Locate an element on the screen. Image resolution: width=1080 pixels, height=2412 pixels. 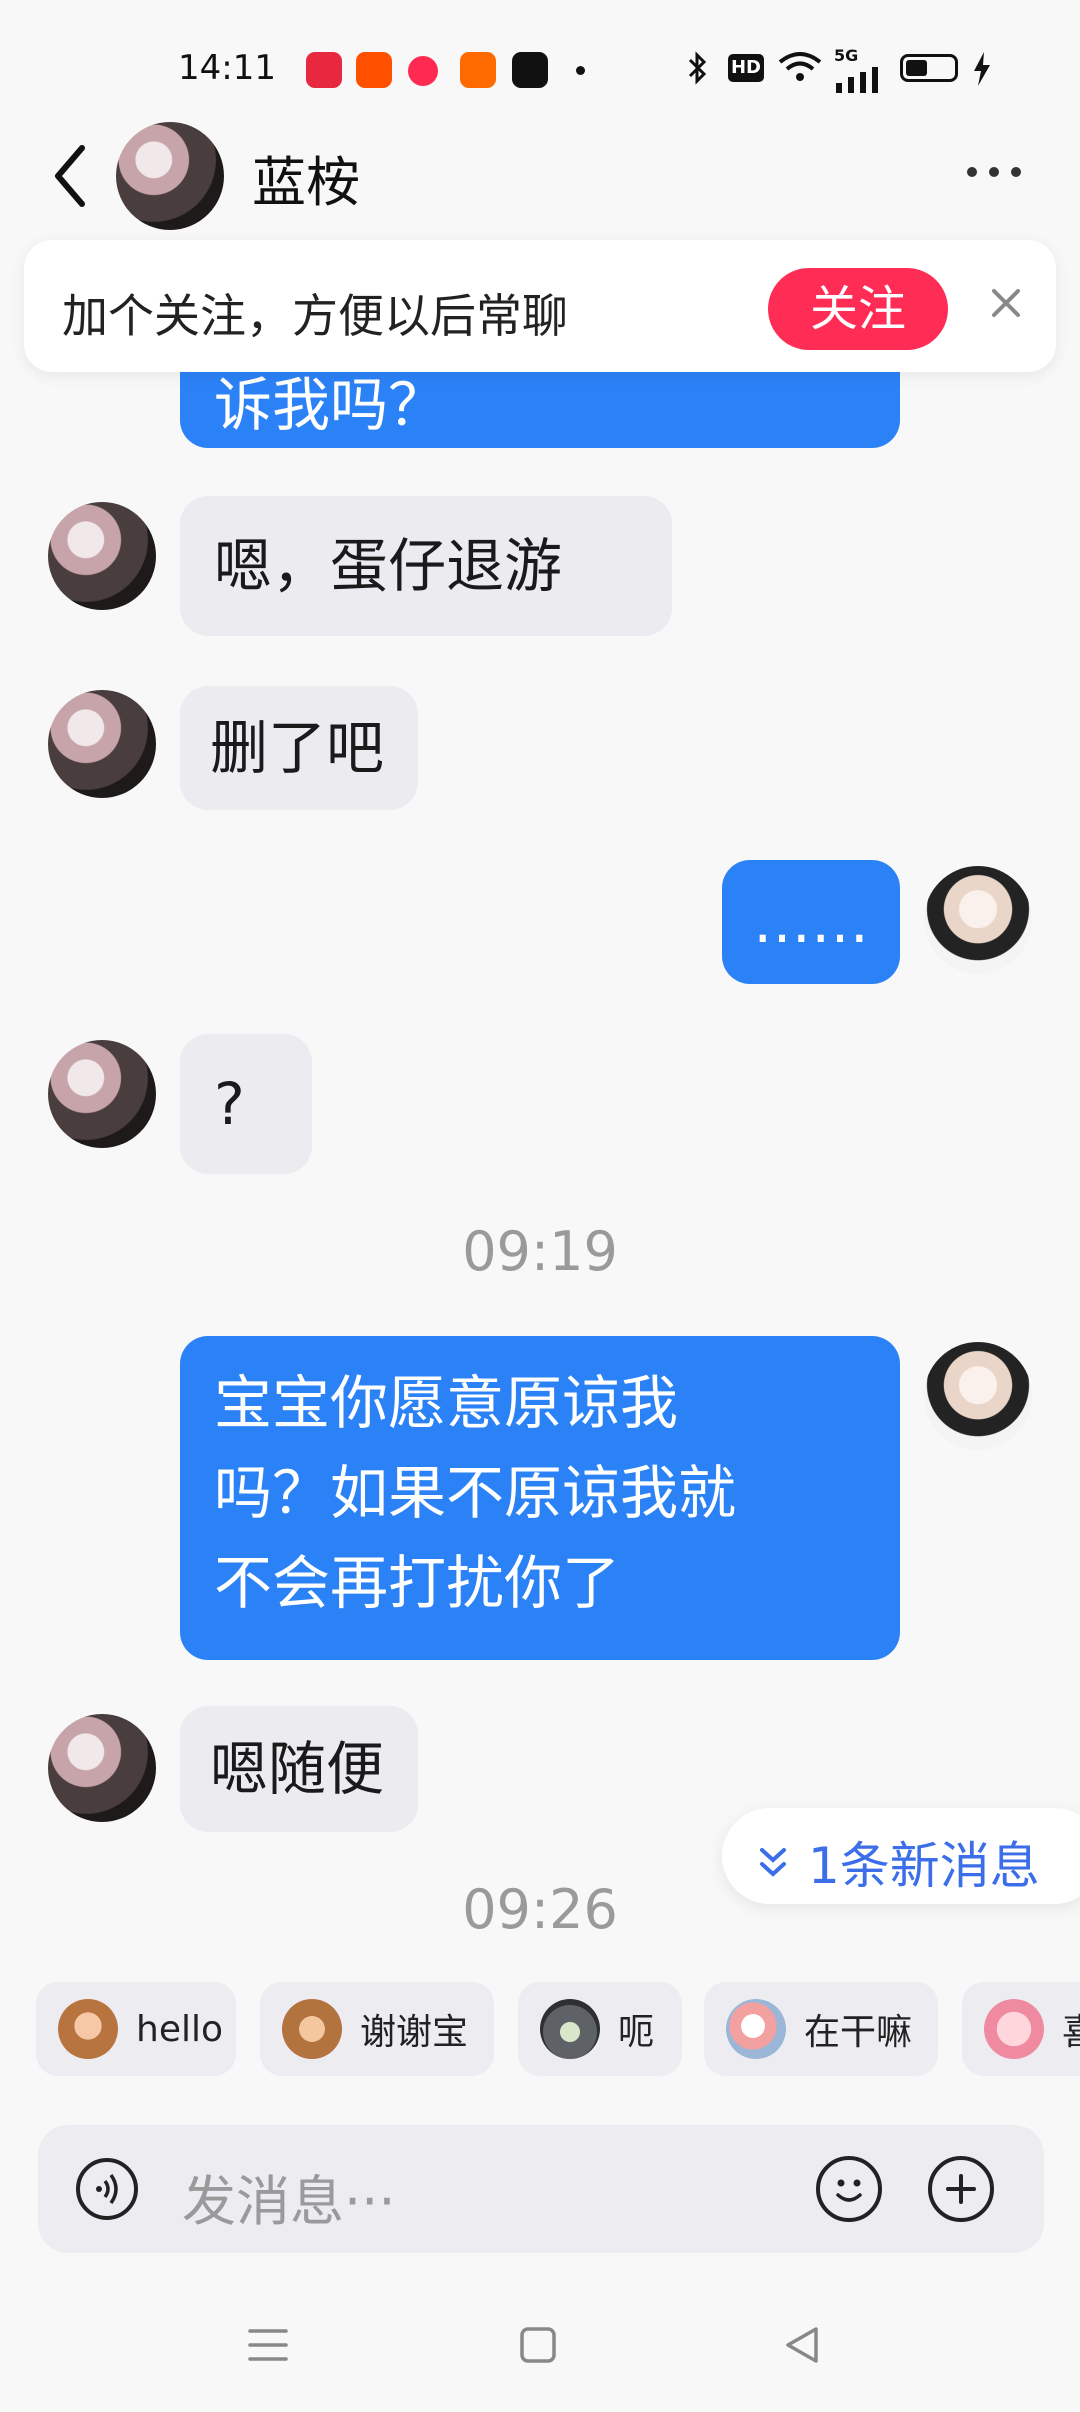
message-input: 发消息··· is located at coordinates (289, 2196).